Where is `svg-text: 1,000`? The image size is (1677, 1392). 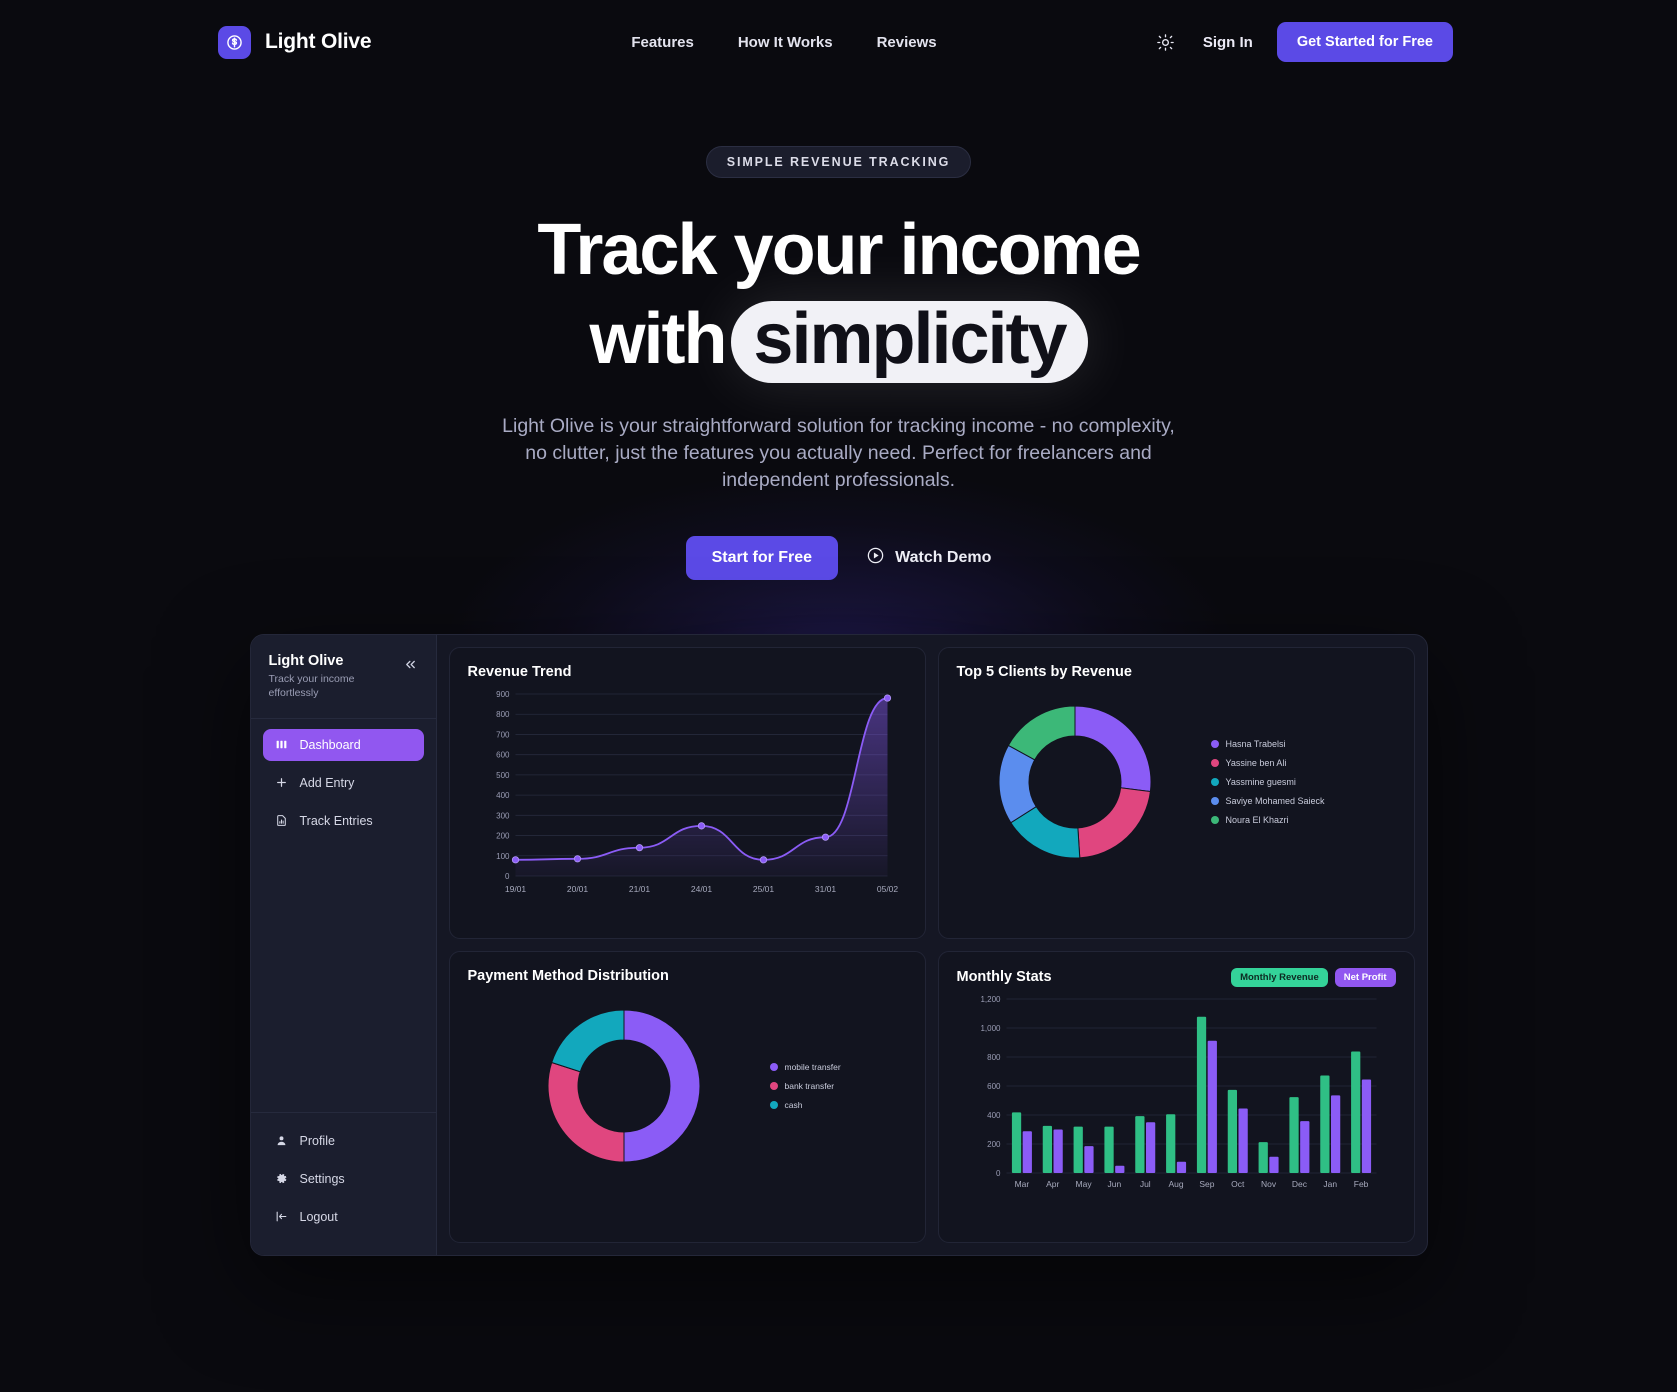 svg-text: 1,000 is located at coordinates (990, 1028).